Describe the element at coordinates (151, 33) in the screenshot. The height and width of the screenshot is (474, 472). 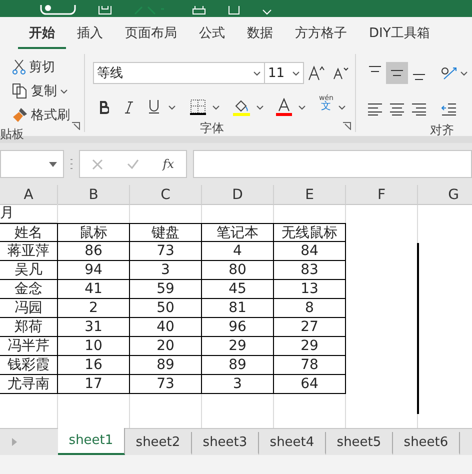
I see `ribbon-tab: 页面布局` at that location.